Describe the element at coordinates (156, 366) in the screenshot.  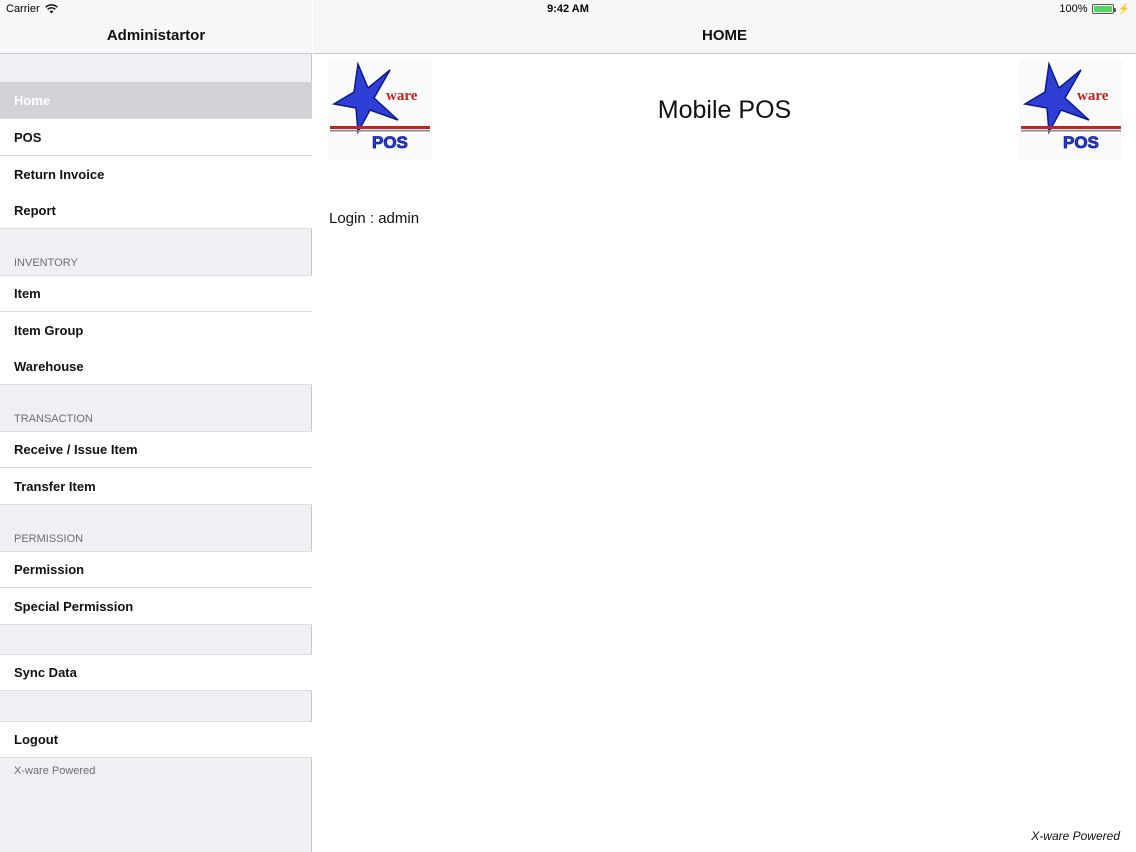
I see `menu-item-warehouse: Warehouse` at that location.